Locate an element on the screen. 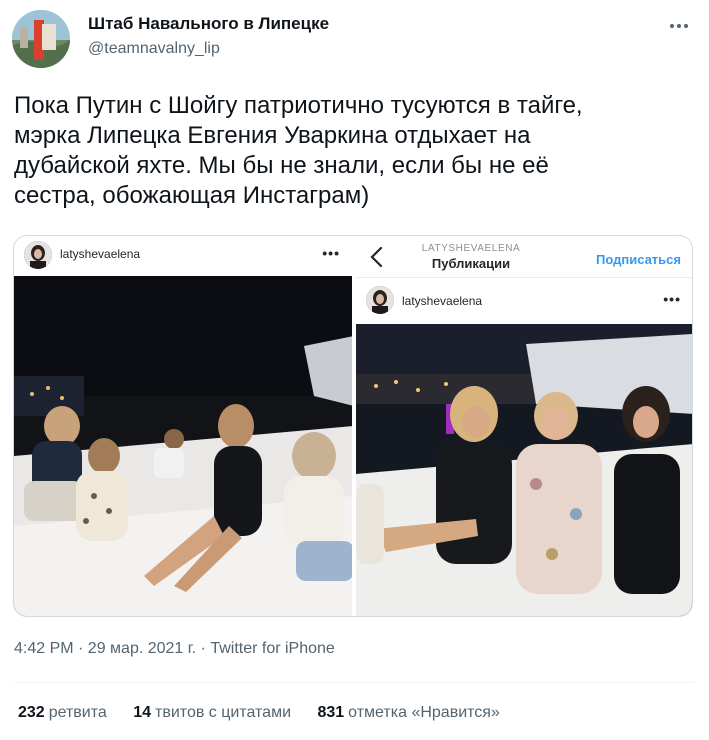 The height and width of the screenshot is (740, 709). instagram-nav-title: Публикации is located at coordinates (471, 263).